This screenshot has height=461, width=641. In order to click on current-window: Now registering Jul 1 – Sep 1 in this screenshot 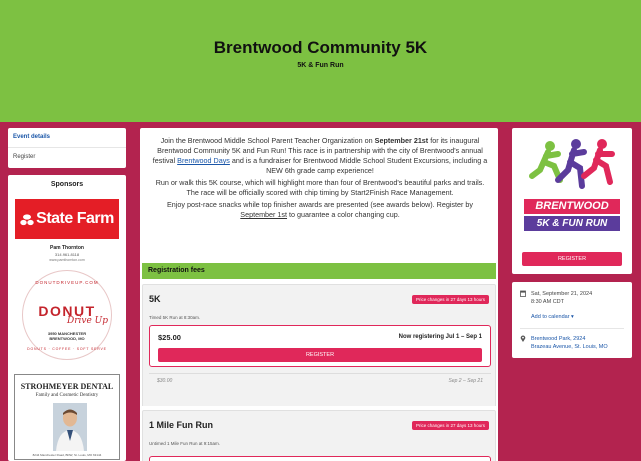, I will do `click(440, 337)`.